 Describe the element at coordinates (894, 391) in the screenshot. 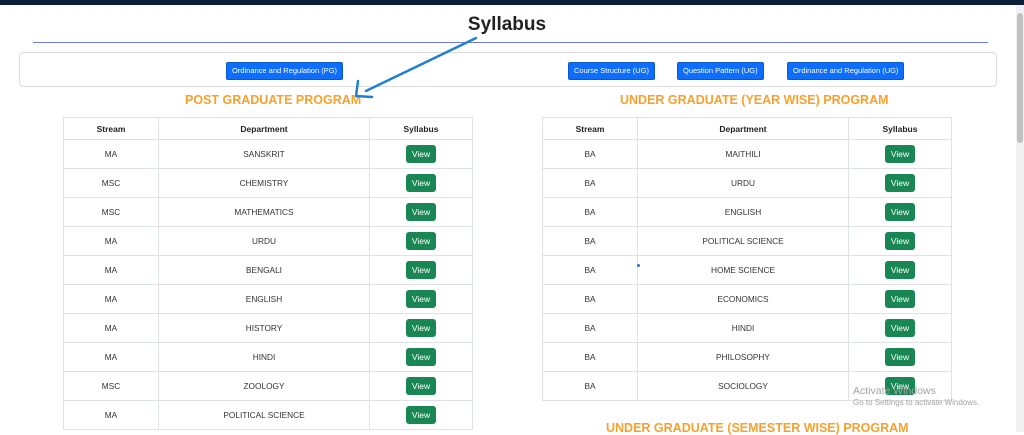

I see `activate-windows-watermark: Activate Windows` at that location.